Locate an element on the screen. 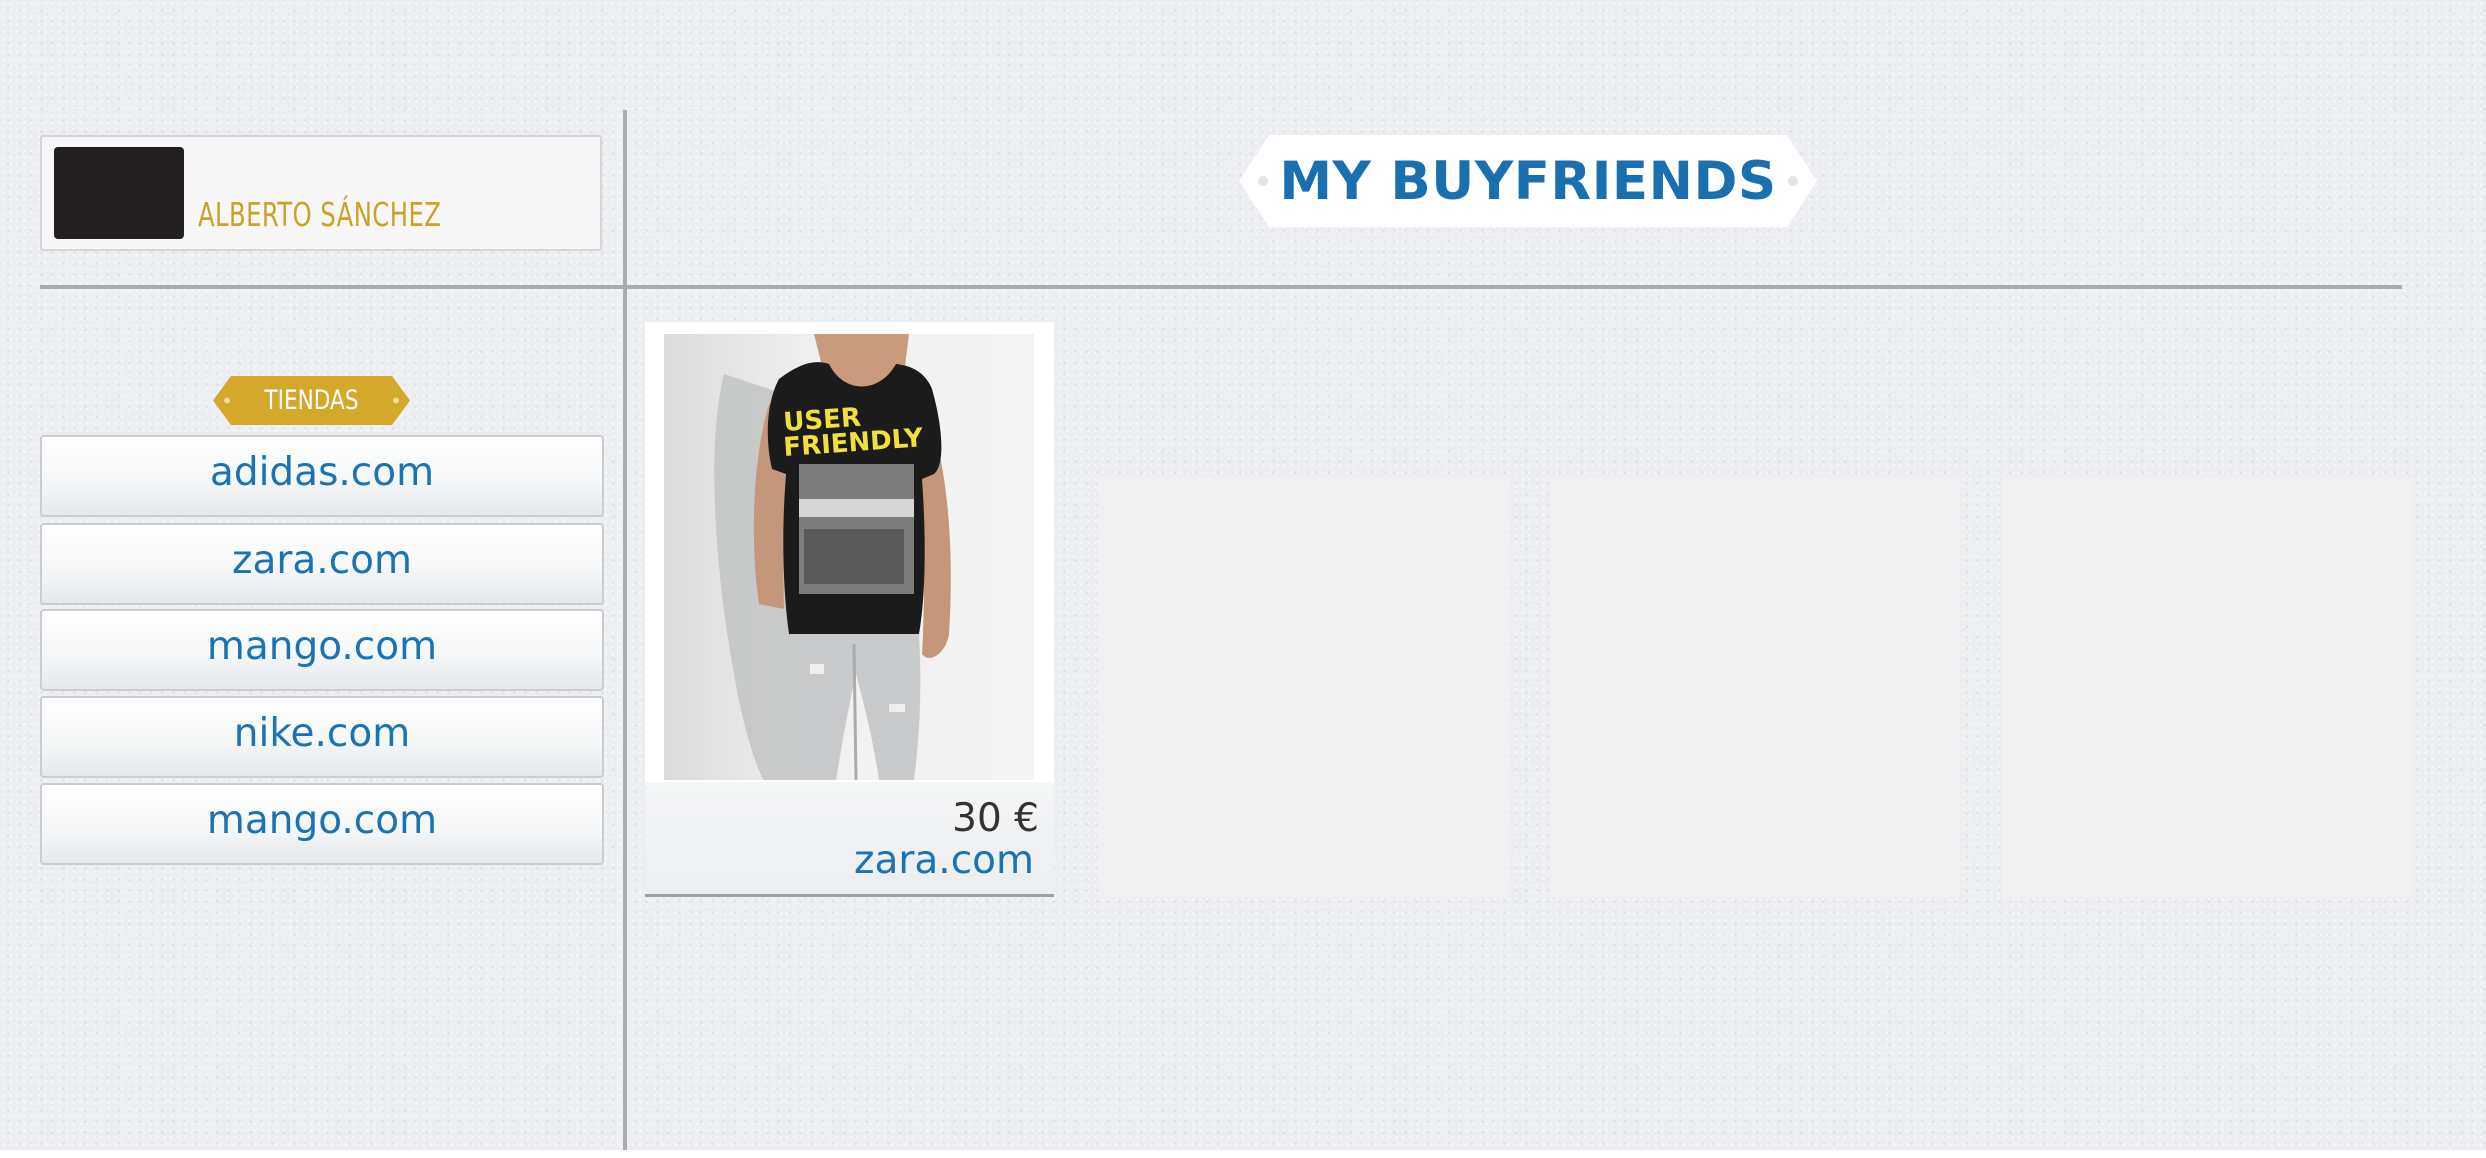 This screenshot has width=2486, height=1158. horizontal-divider is located at coordinates (1221, 287).